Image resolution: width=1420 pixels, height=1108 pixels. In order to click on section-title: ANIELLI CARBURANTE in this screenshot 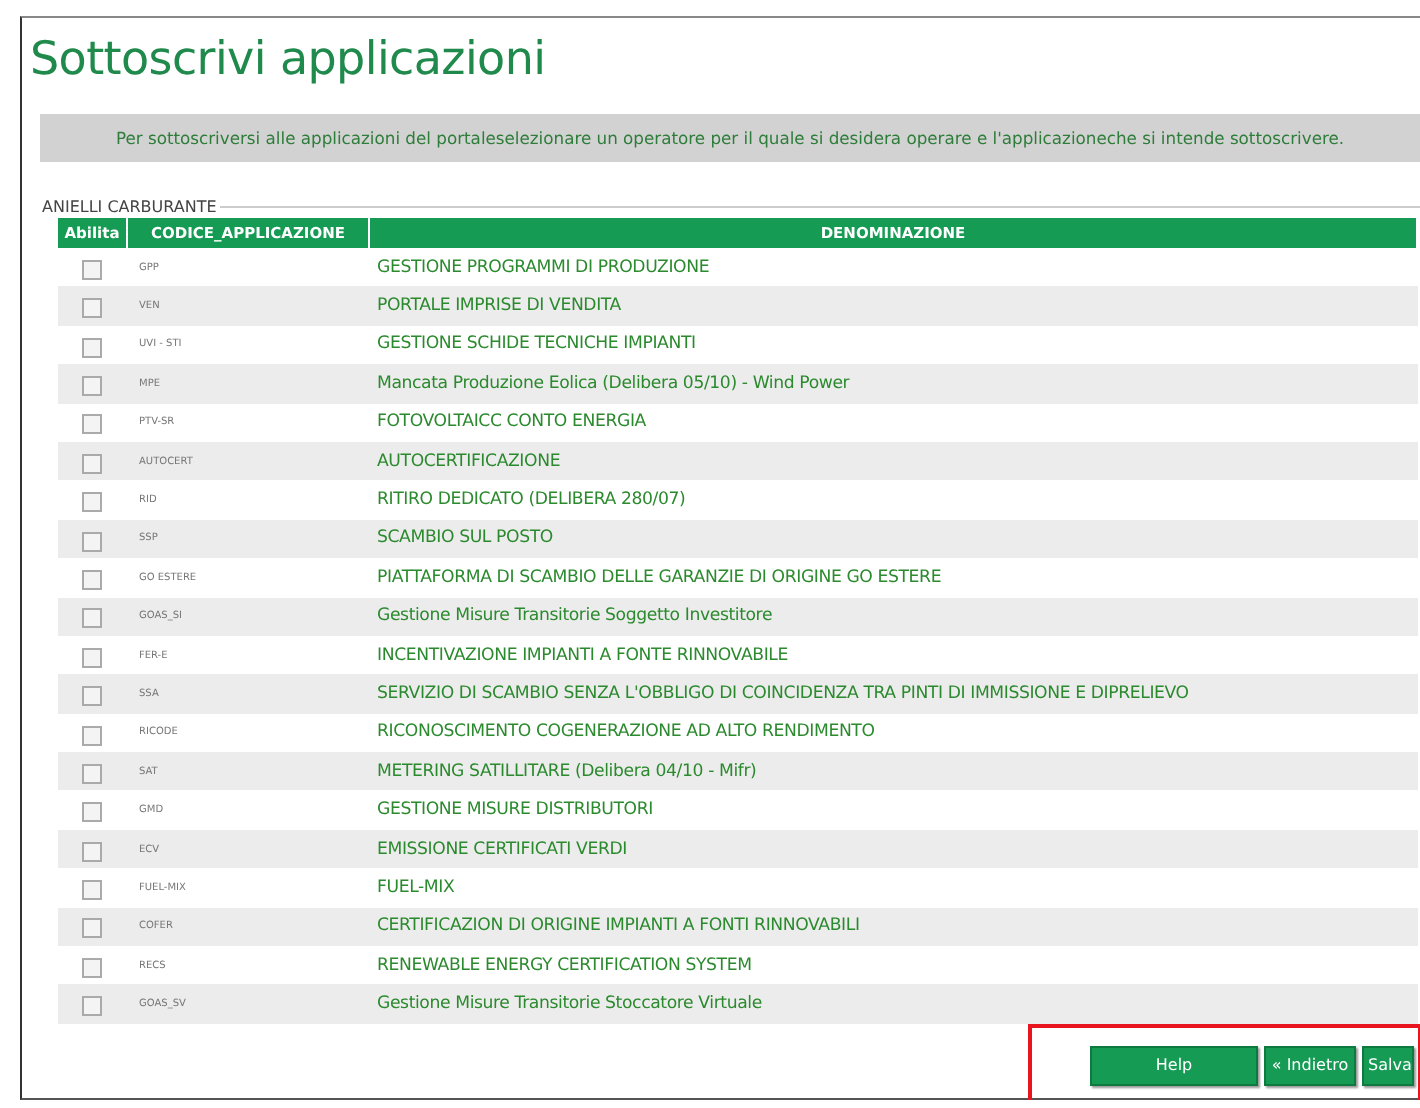, I will do `click(129, 207)`.